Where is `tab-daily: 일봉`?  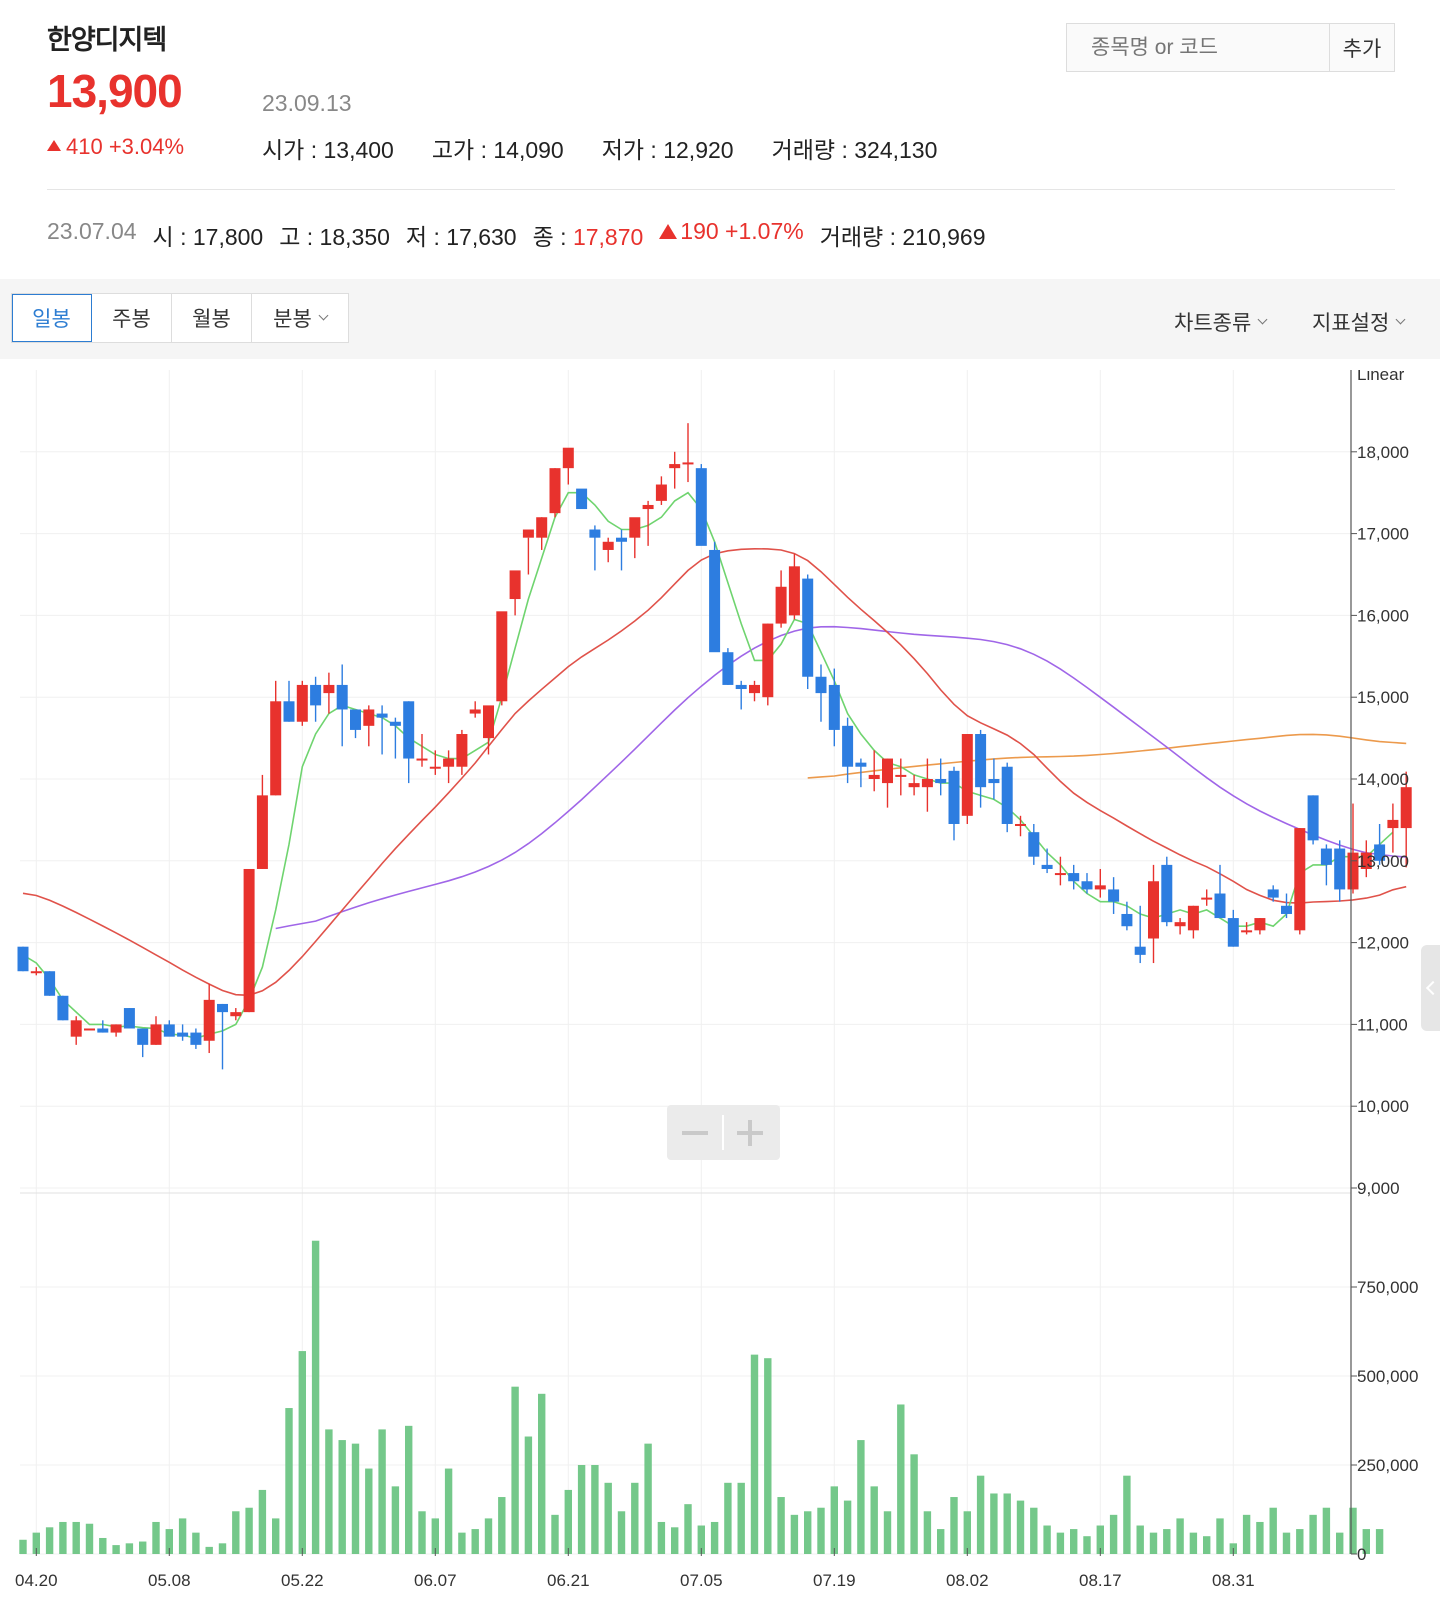 tab-daily: 일봉 is located at coordinates (52, 318).